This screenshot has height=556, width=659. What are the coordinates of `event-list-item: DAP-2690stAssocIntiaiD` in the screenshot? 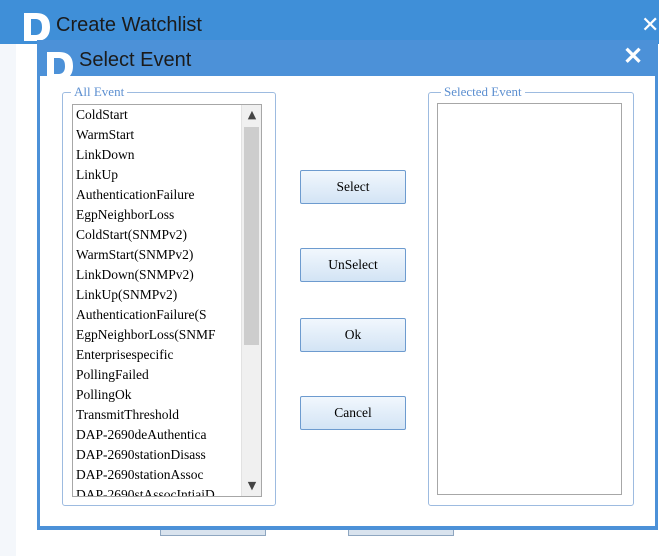 It's located at (156, 490).